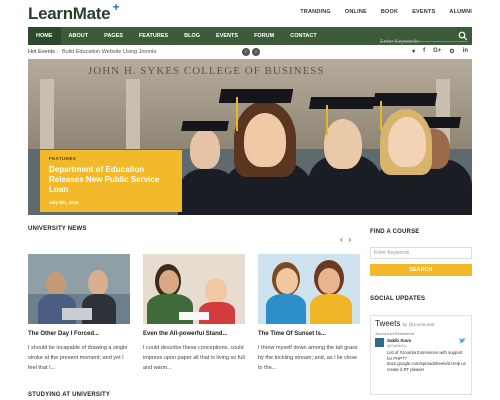 This screenshot has height=400, width=500. I want to click on nav-forum: FORUM, so click(264, 36).